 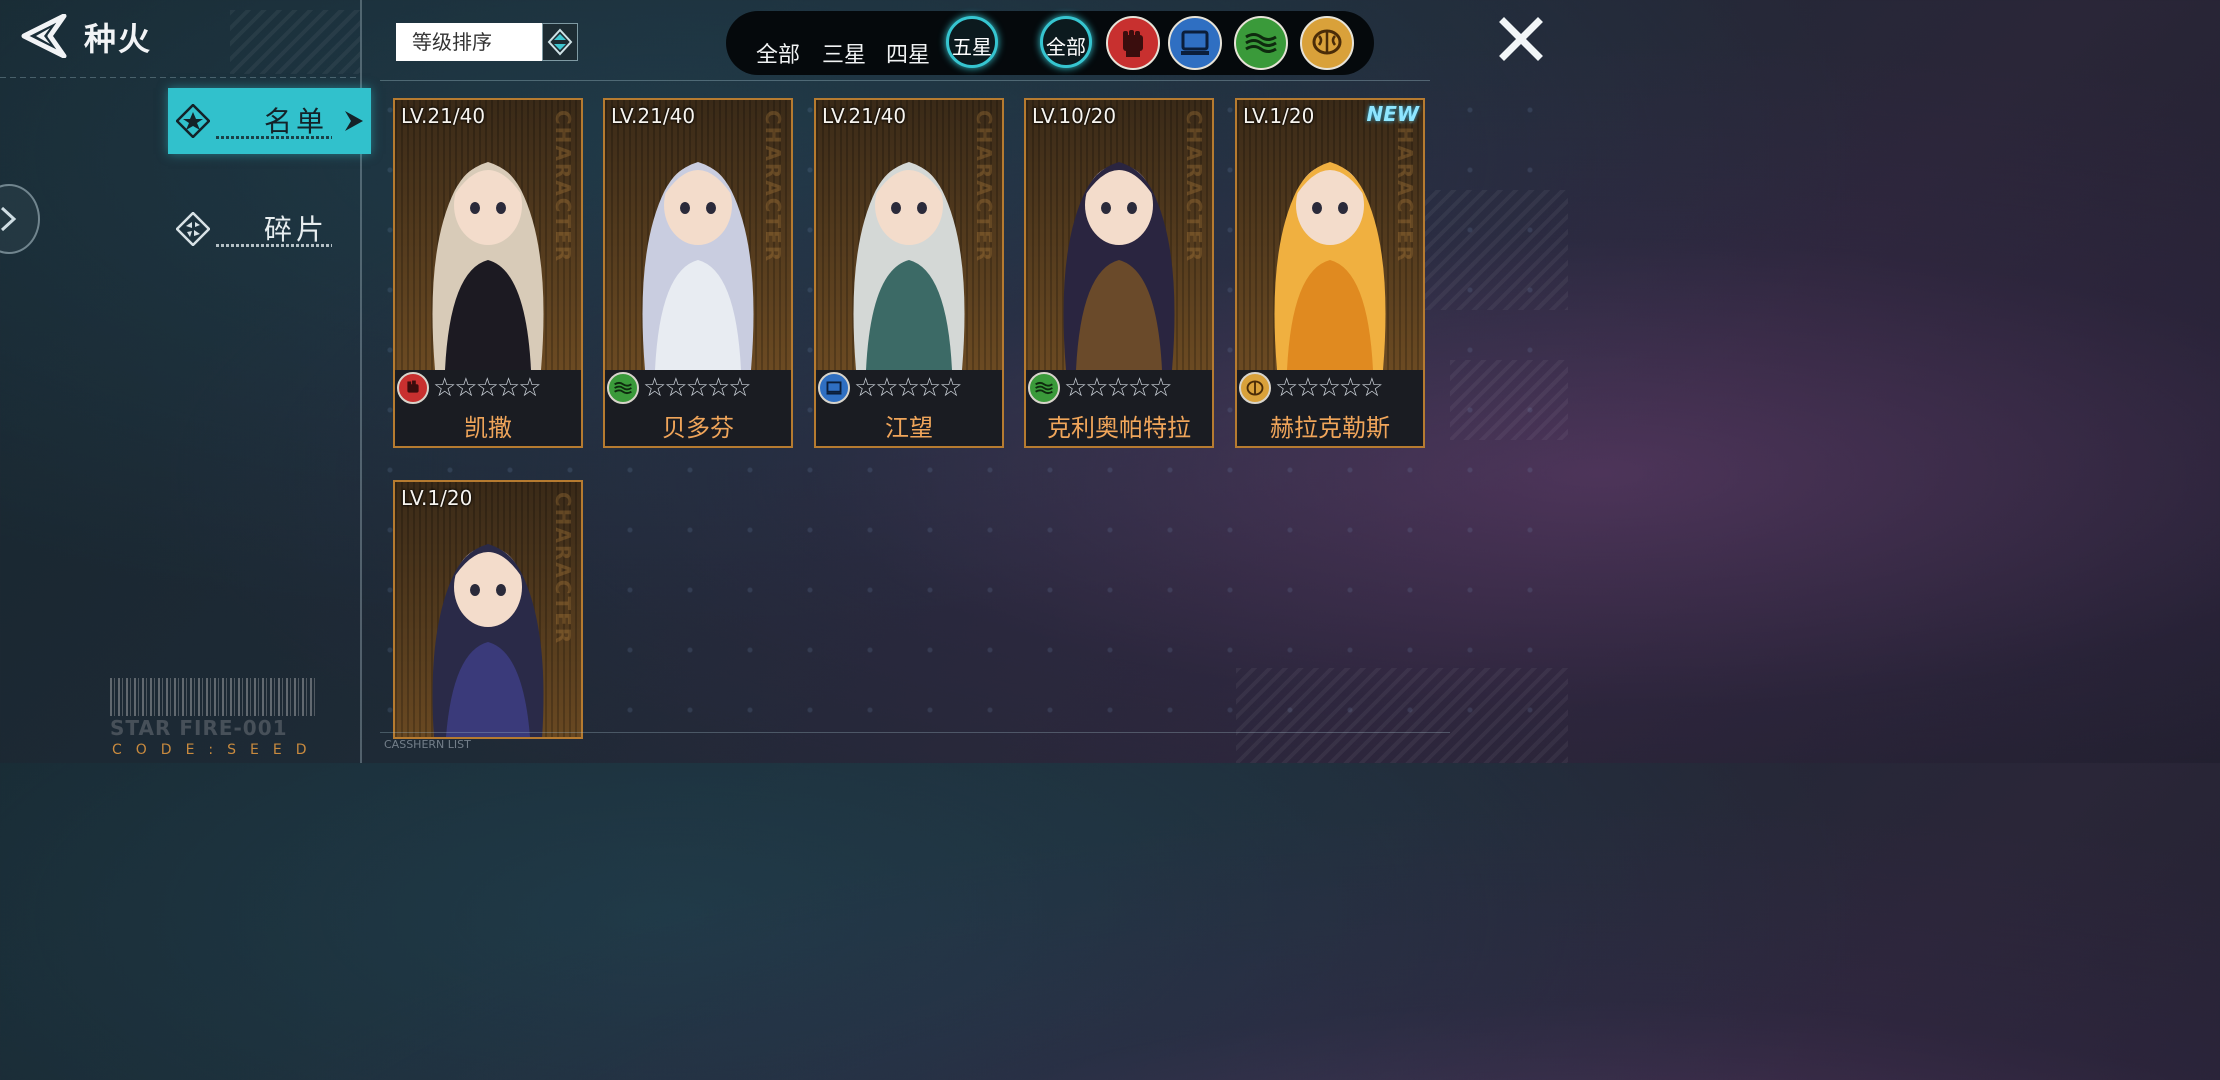 I want to click on filter-star-5-label: 五星, so click(x=972, y=47).